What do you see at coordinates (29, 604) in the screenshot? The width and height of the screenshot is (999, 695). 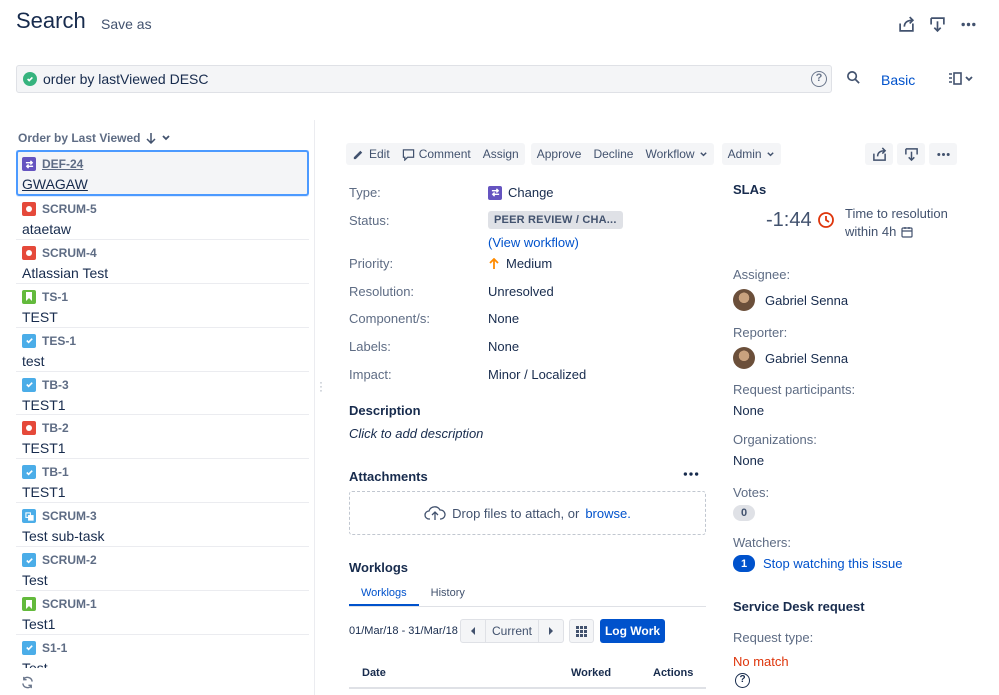 I see `story-type-icon` at bounding box center [29, 604].